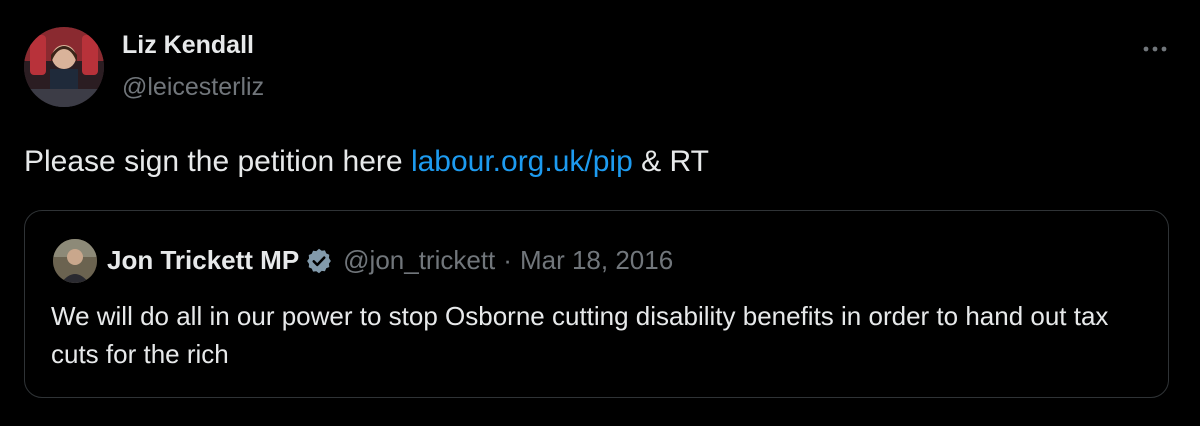 The width and height of the screenshot is (1200, 426). Describe the element at coordinates (319, 261) in the screenshot. I see `verified-badge-icon` at that location.